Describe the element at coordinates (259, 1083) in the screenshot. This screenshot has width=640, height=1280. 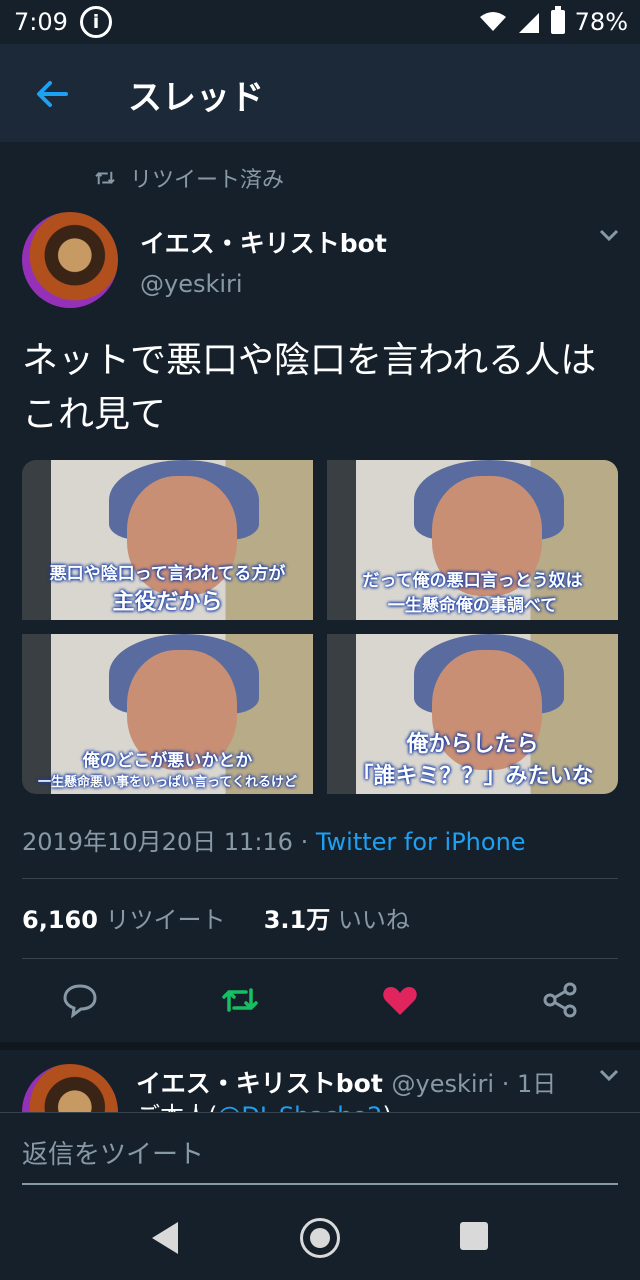
I see `reply-author-name: イエス・キリストbot` at that location.